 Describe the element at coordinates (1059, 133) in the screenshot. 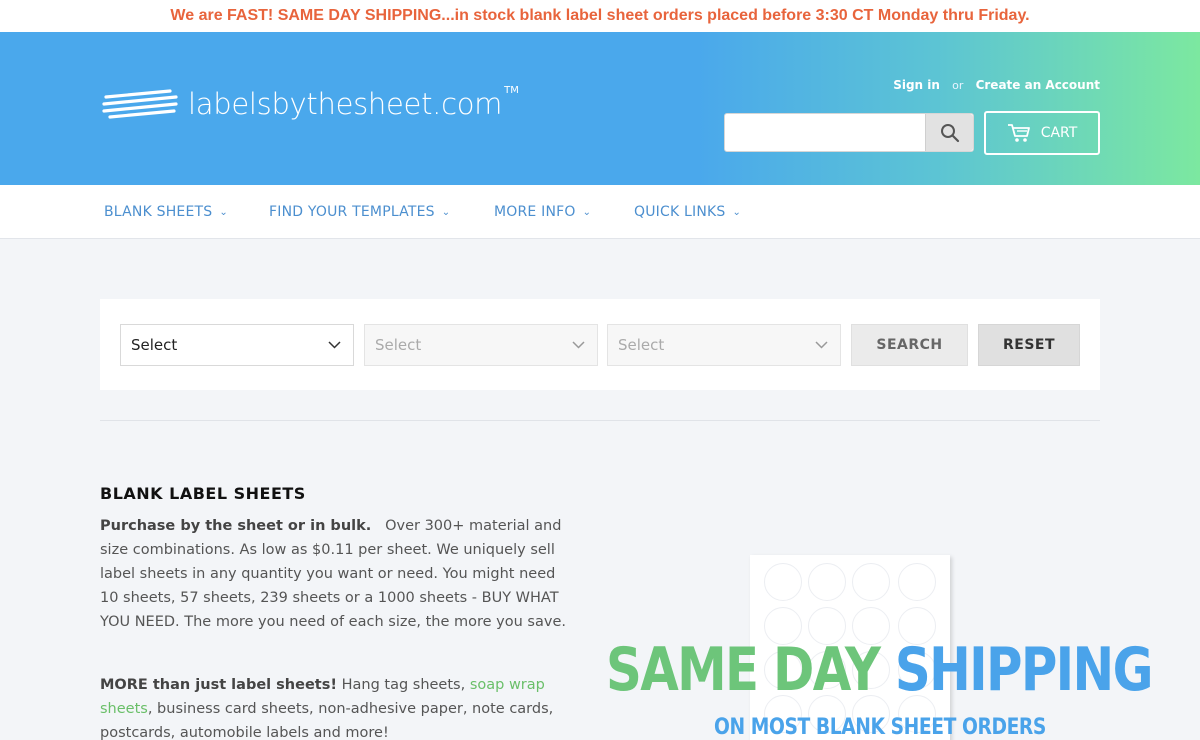

I see `cart-label: CART` at that location.